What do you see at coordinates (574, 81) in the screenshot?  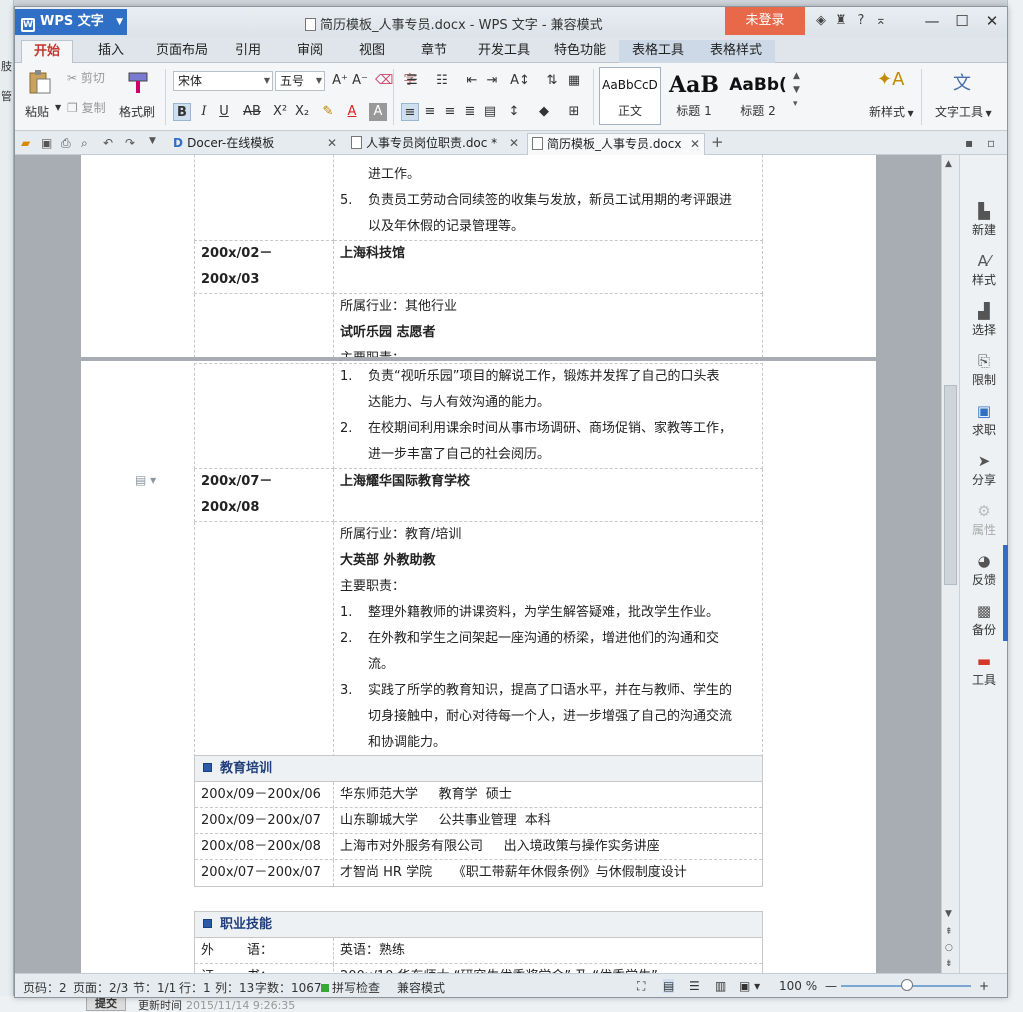 I see `table-icon: ▦` at bounding box center [574, 81].